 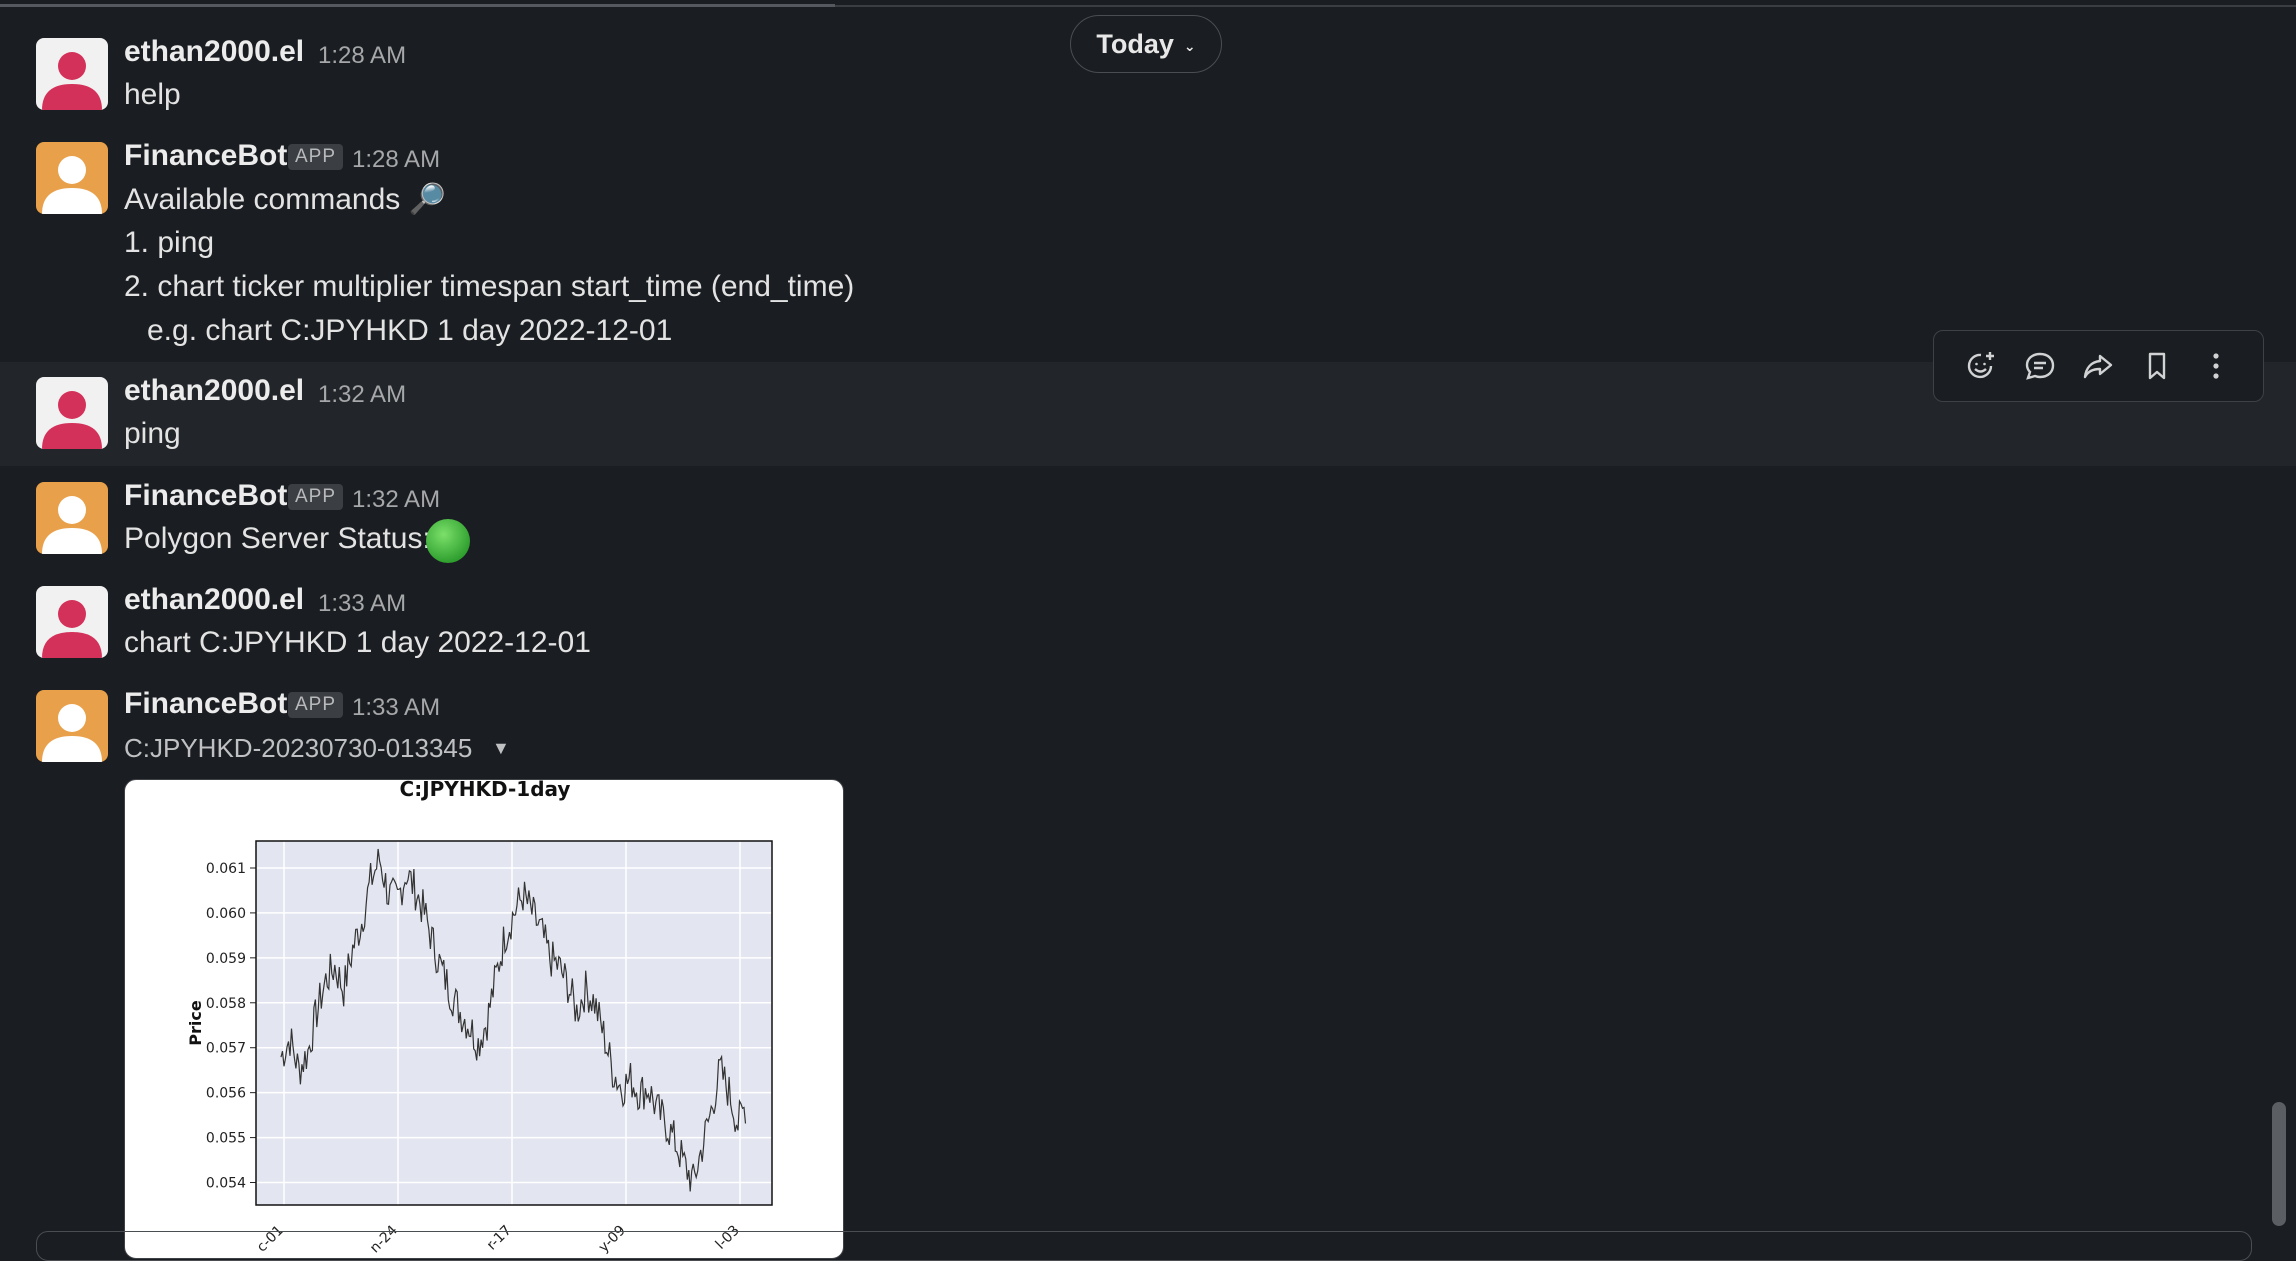 What do you see at coordinates (485, 790) in the screenshot?
I see `chart-title: C:JPYHKD-1day` at bounding box center [485, 790].